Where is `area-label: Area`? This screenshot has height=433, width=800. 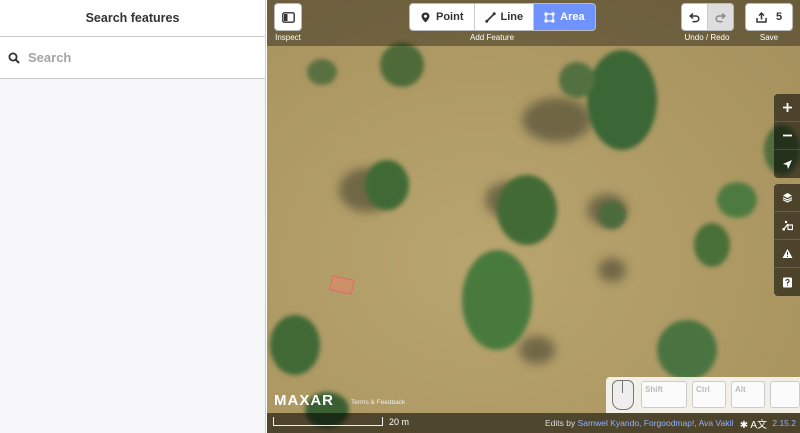
area-label: Area is located at coordinates (572, 17).